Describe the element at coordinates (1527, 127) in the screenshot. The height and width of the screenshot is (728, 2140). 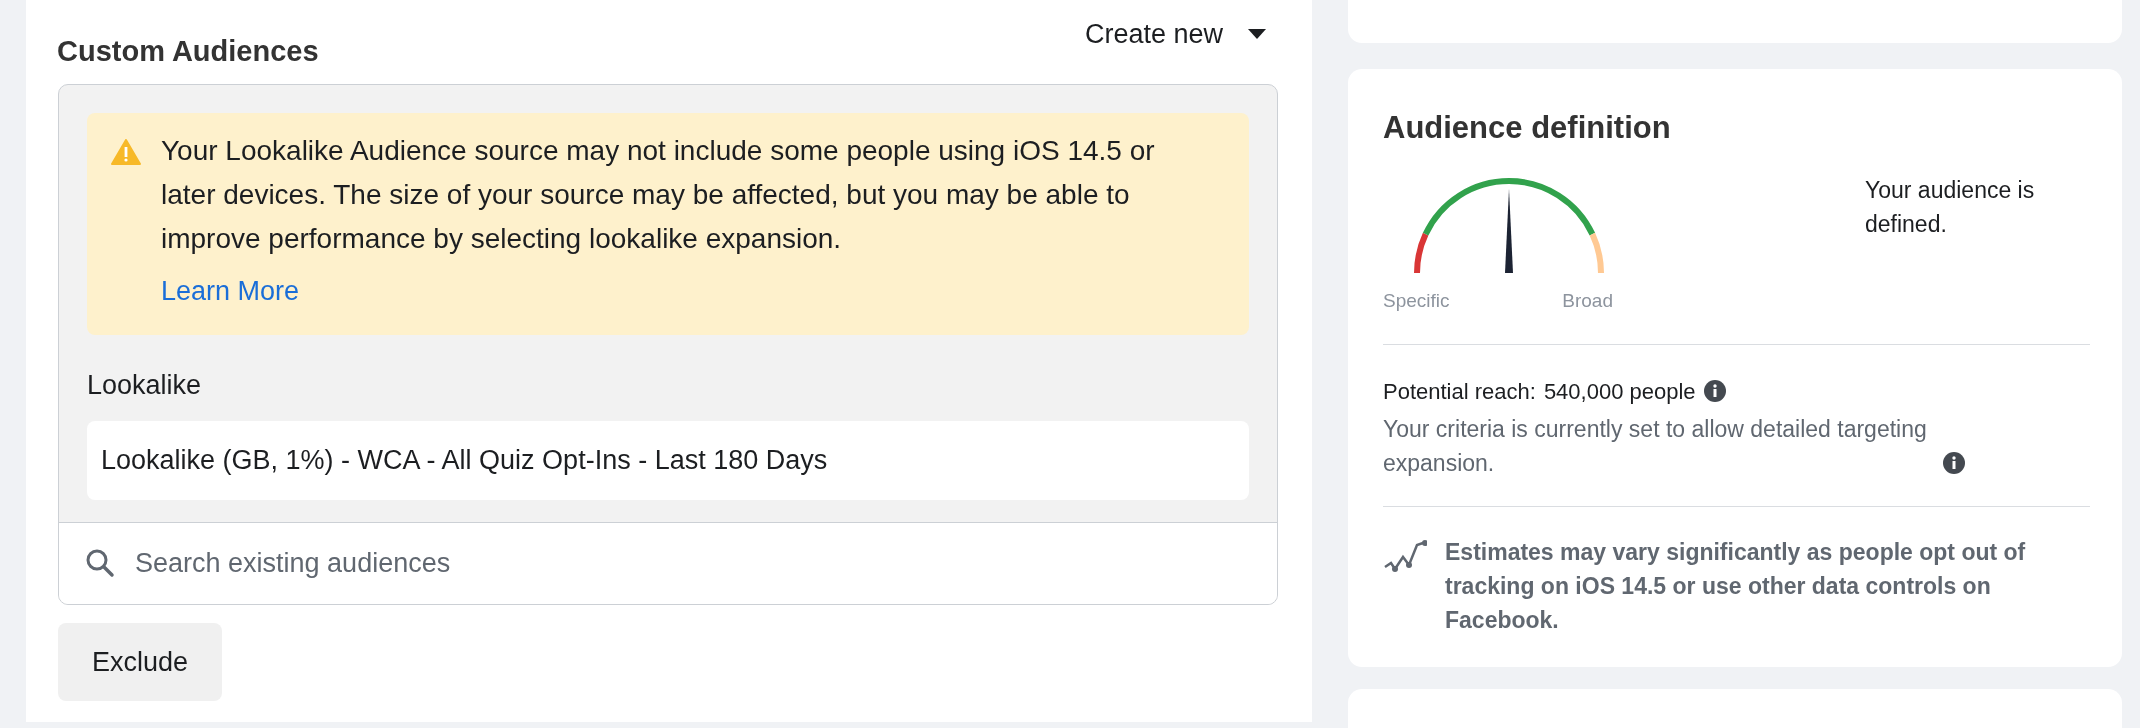
I see `card-title: Audience definition` at that location.